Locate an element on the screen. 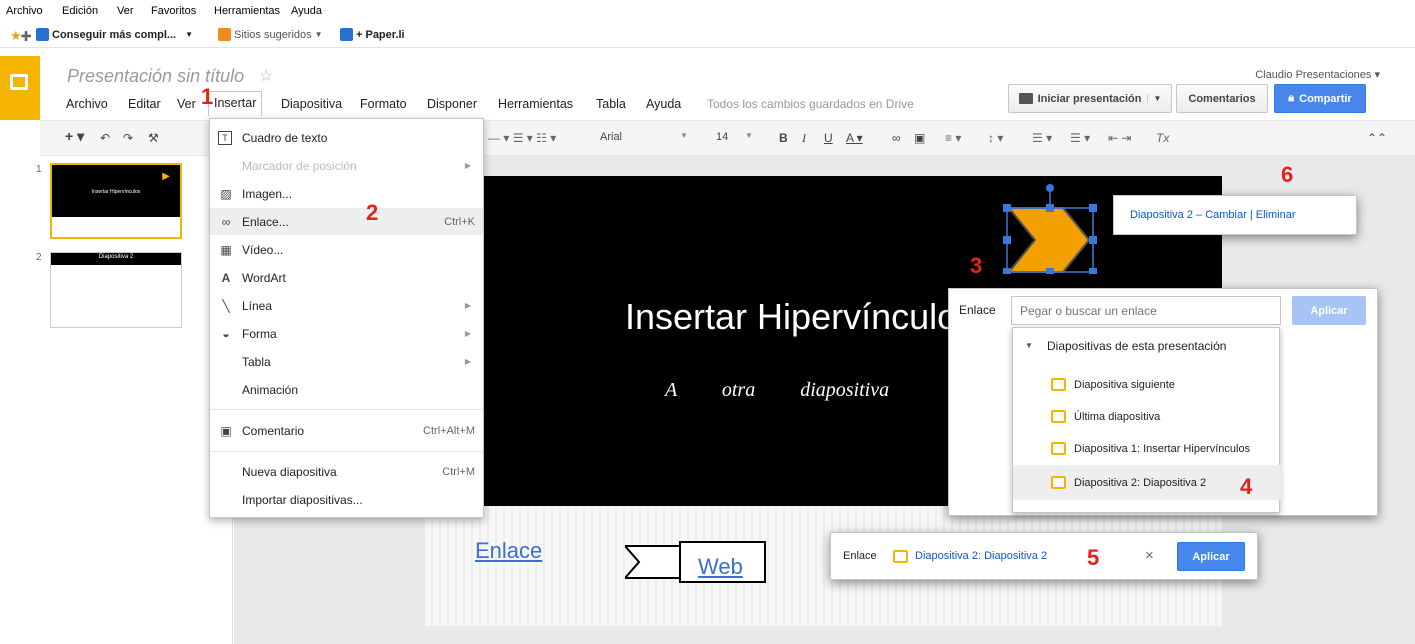 The height and width of the screenshot is (644, 1415). line-spacing-icon: ↕ ▾ is located at coordinates (995, 138).